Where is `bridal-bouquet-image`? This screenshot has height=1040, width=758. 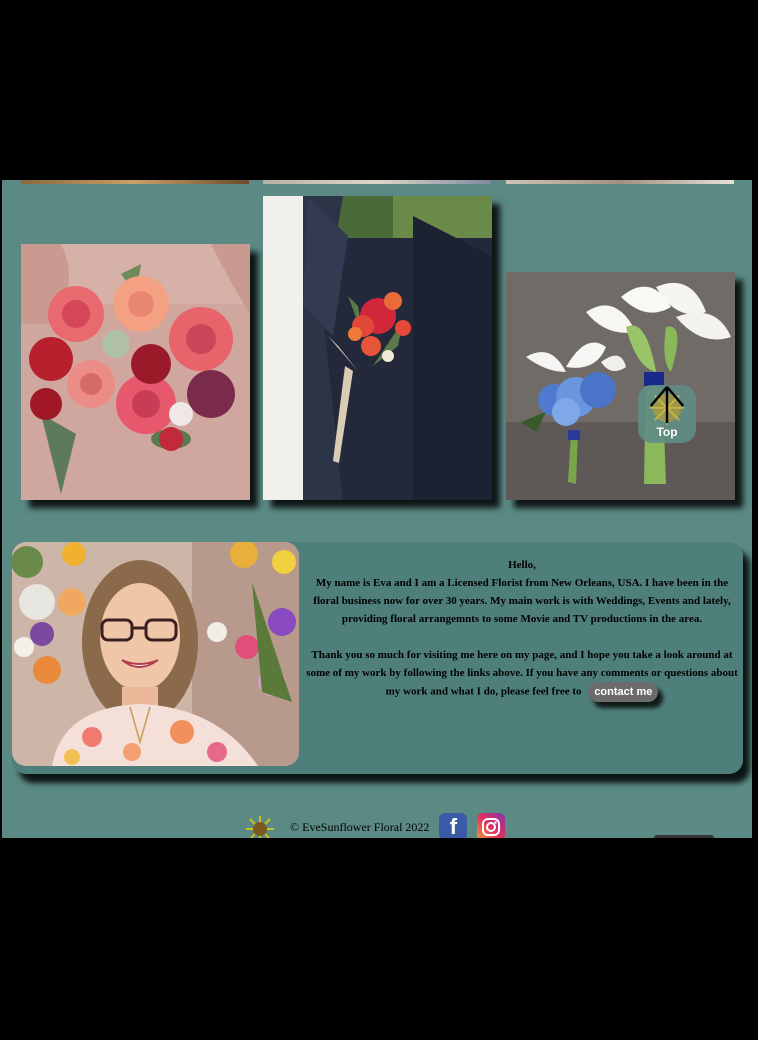 bridal-bouquet-image is located at coordinates (135, 372).